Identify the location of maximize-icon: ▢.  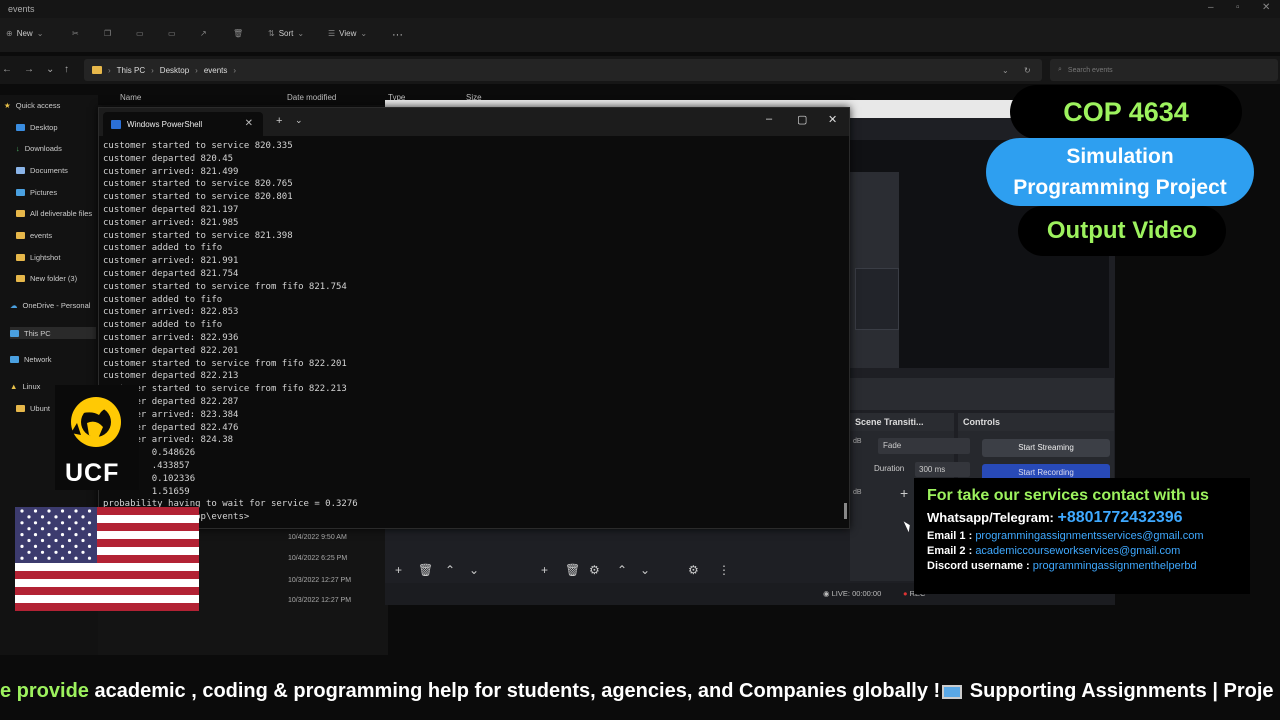
(802, 119).